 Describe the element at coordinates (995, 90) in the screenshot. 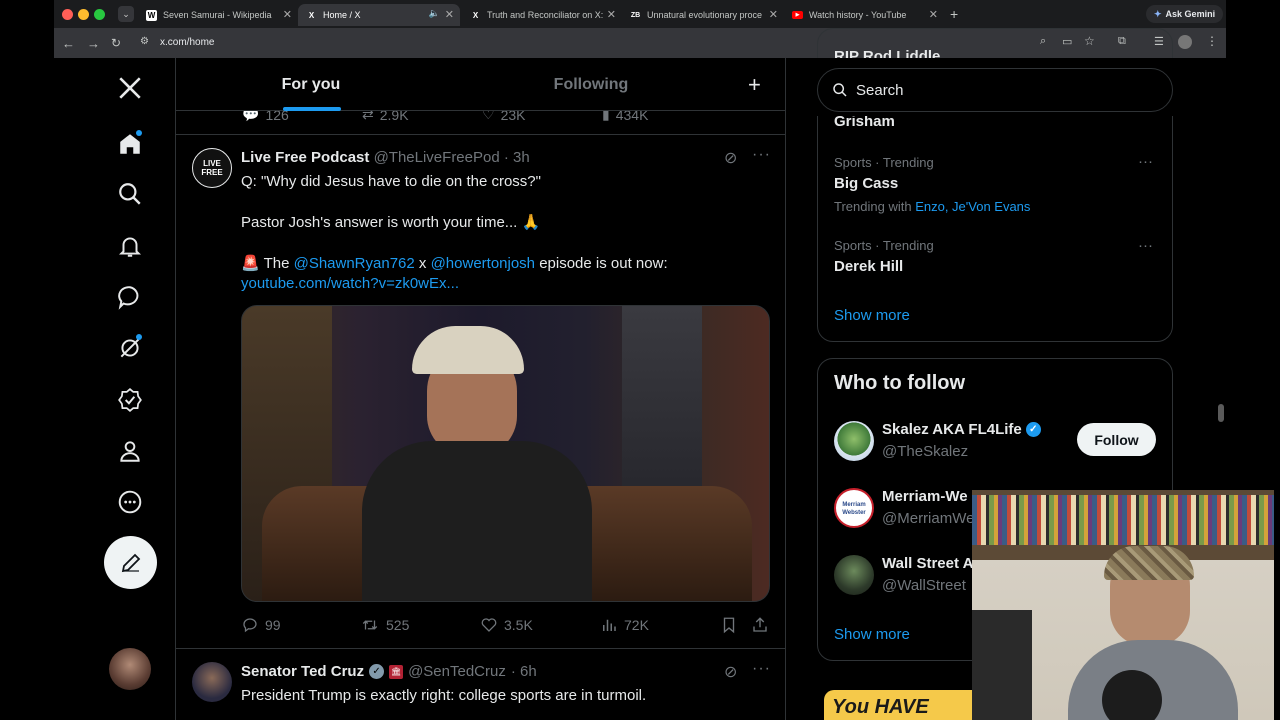

I see `search-input: Search` at that location.